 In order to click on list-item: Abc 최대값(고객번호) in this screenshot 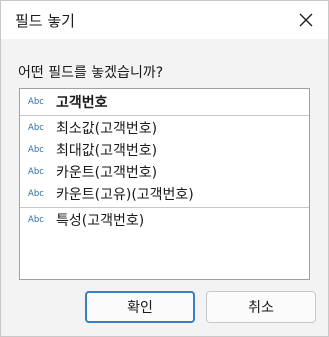, I will do `click(164, 150)`.